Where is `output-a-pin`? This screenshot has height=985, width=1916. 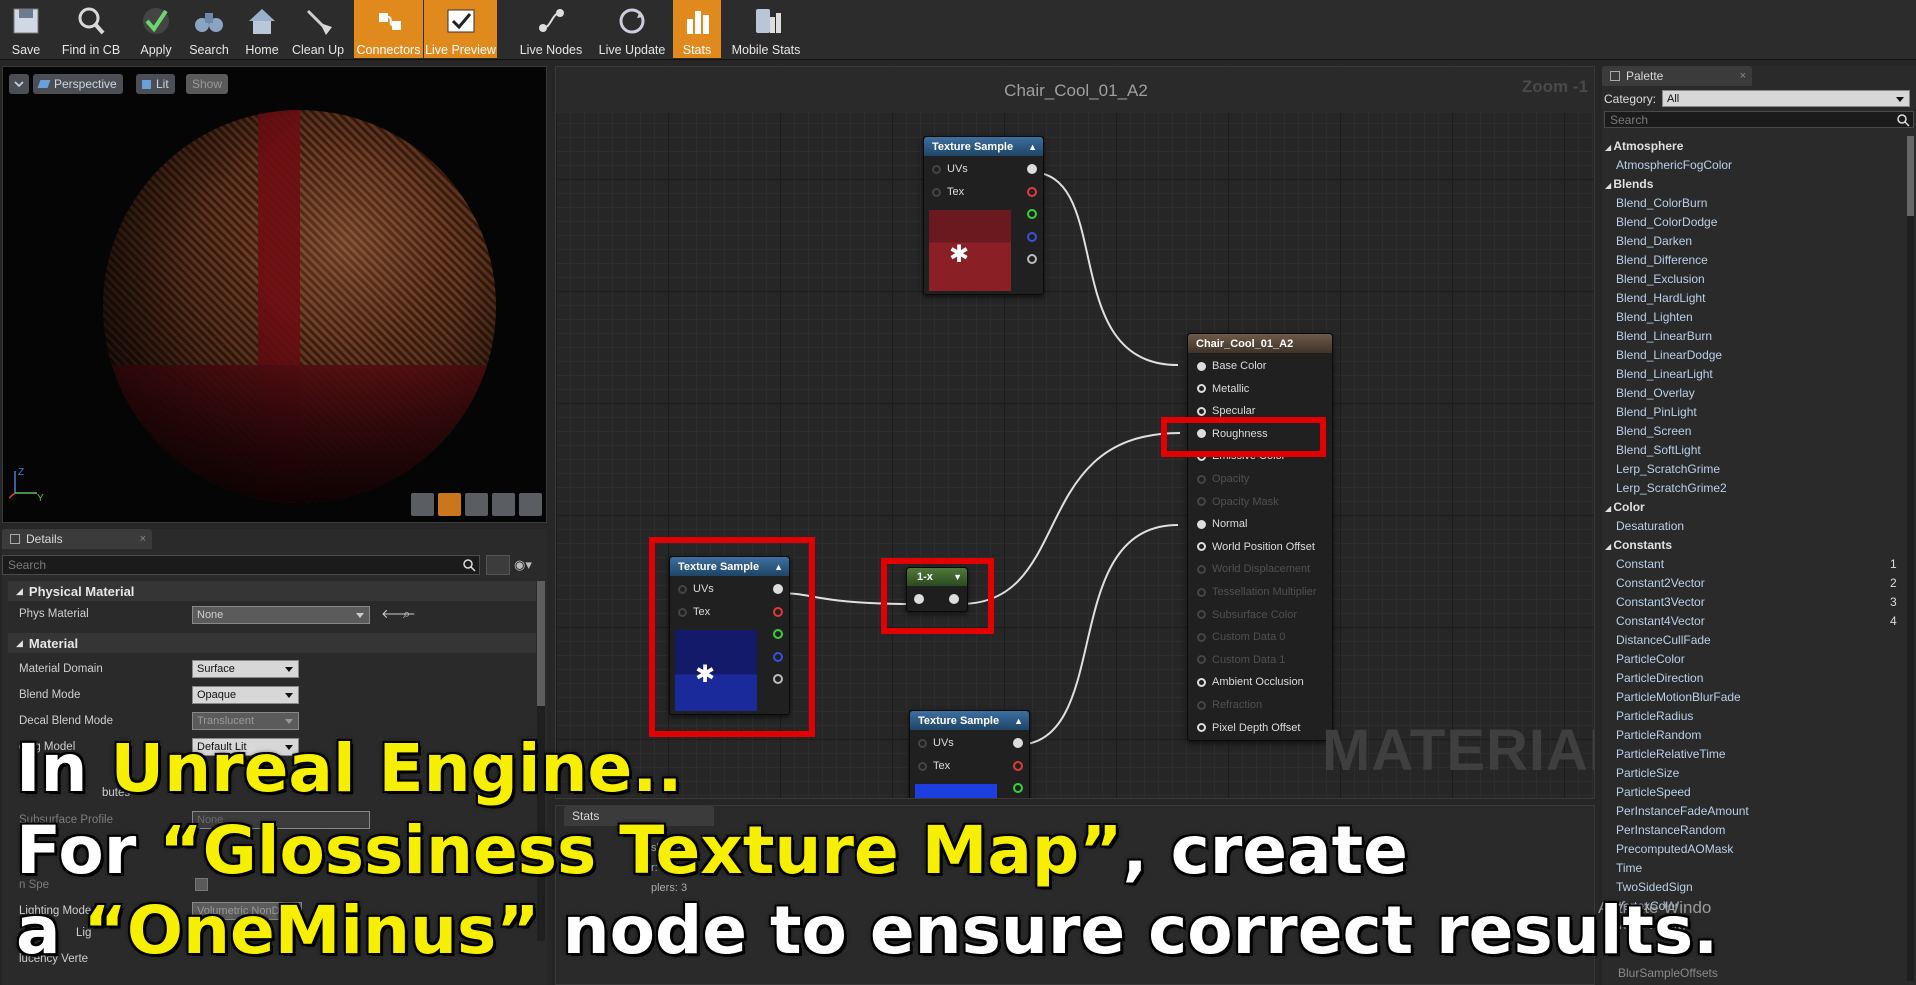 output-a-pin is located at coordinates (1032, 259).